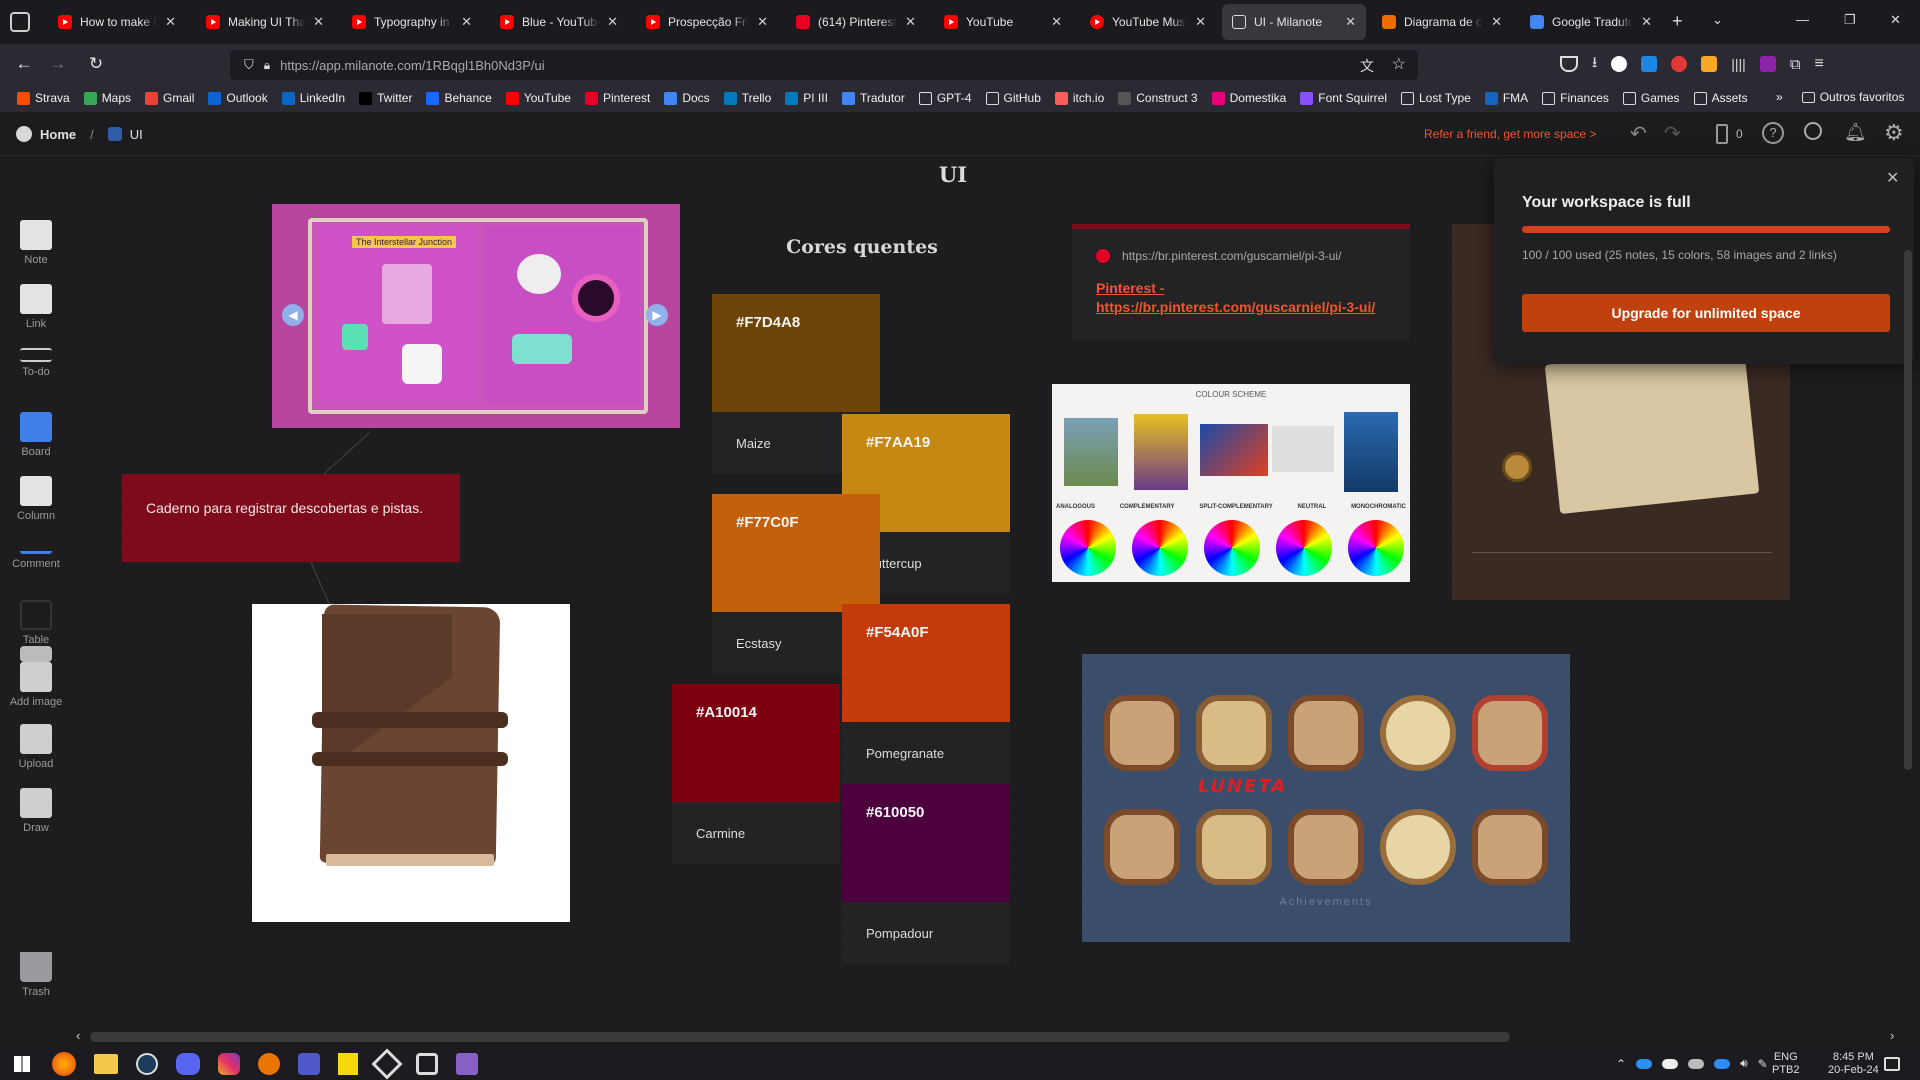 This screenshot has height=1080, width=1920. I want to click on tab-3: Typography in G ✕, so click(412, 22).